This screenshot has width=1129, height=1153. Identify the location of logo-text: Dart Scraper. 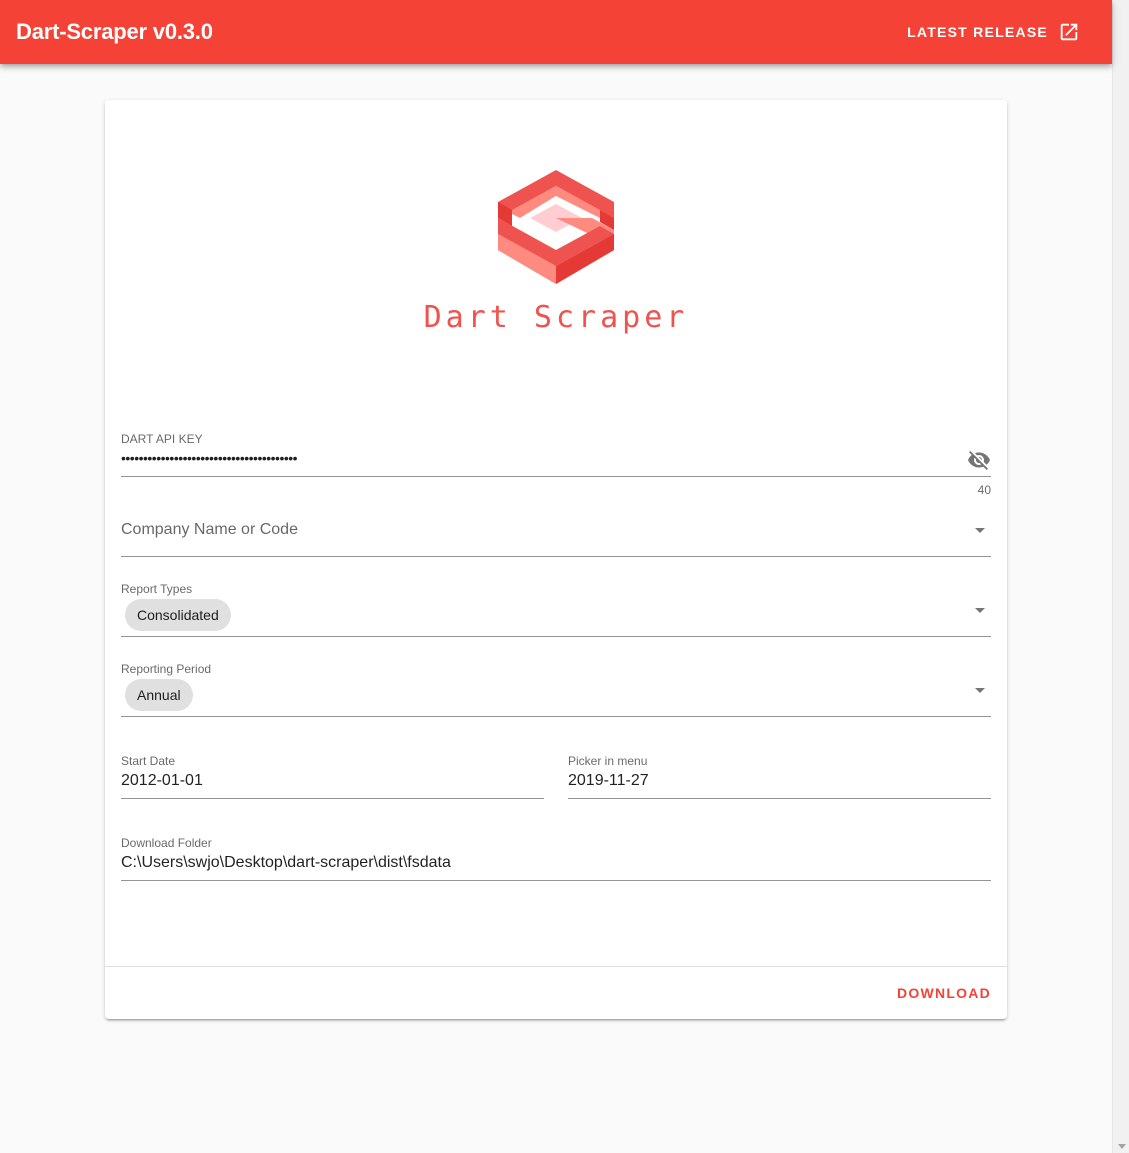
(556, 317).